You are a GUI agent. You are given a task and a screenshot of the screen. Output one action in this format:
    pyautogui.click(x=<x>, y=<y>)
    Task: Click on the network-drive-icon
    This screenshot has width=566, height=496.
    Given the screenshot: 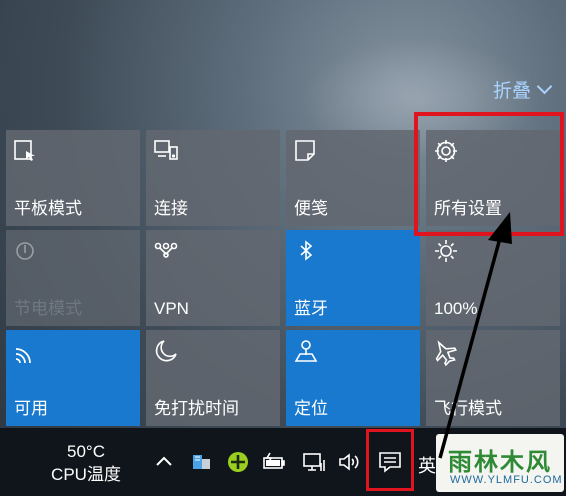 What is the action you would take?
    pyautogui.click(x=202, y=462)
    